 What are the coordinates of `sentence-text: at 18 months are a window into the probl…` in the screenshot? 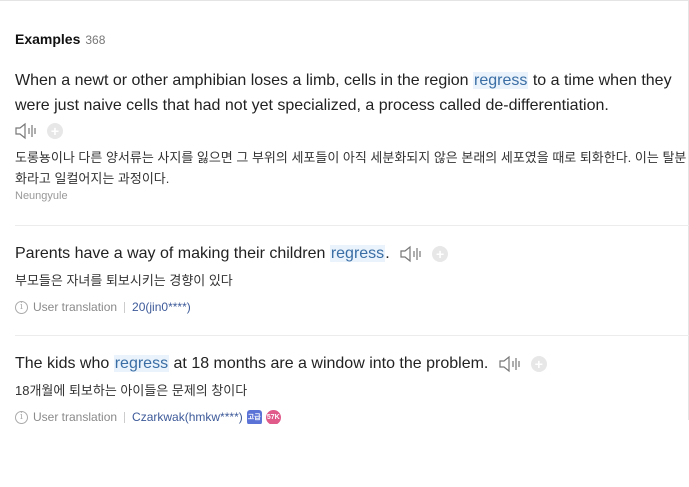 It's located at (329, 363).